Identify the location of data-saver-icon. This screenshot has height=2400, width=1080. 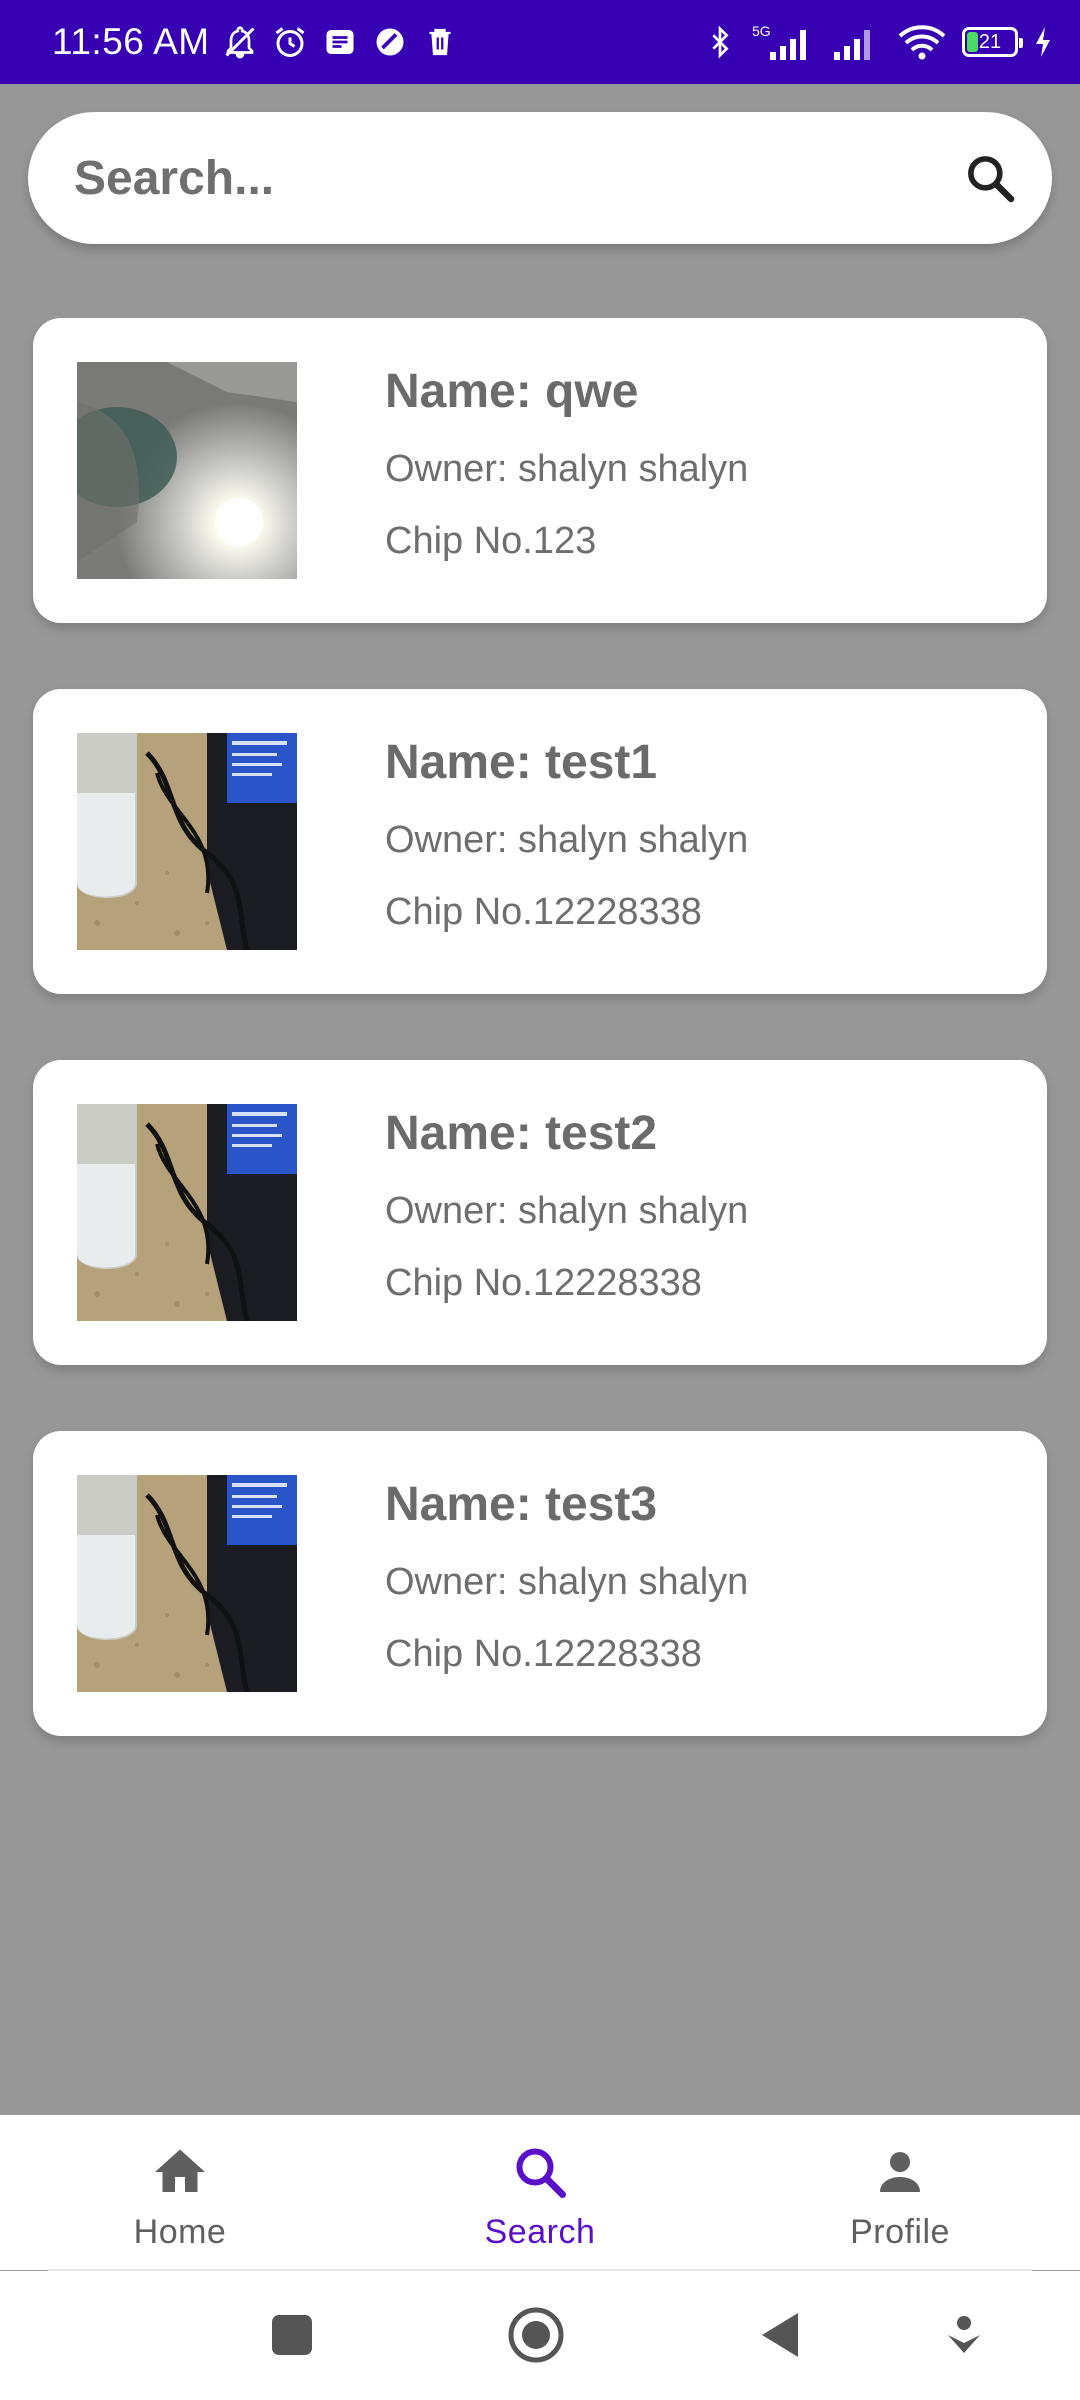
(390, 42).